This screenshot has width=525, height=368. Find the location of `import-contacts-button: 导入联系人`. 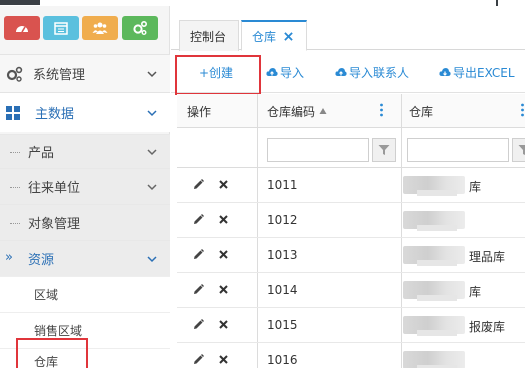

import-contacts-button: 导入联系人 is located at coordinates (372, 72).